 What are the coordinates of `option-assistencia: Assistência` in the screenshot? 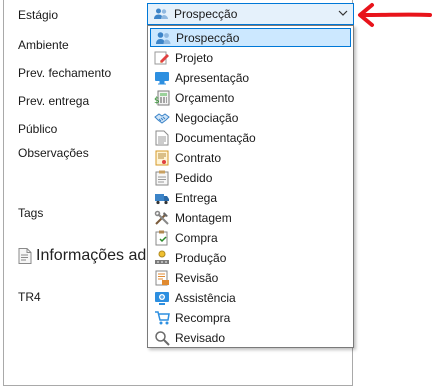 It's located at (250, 297).